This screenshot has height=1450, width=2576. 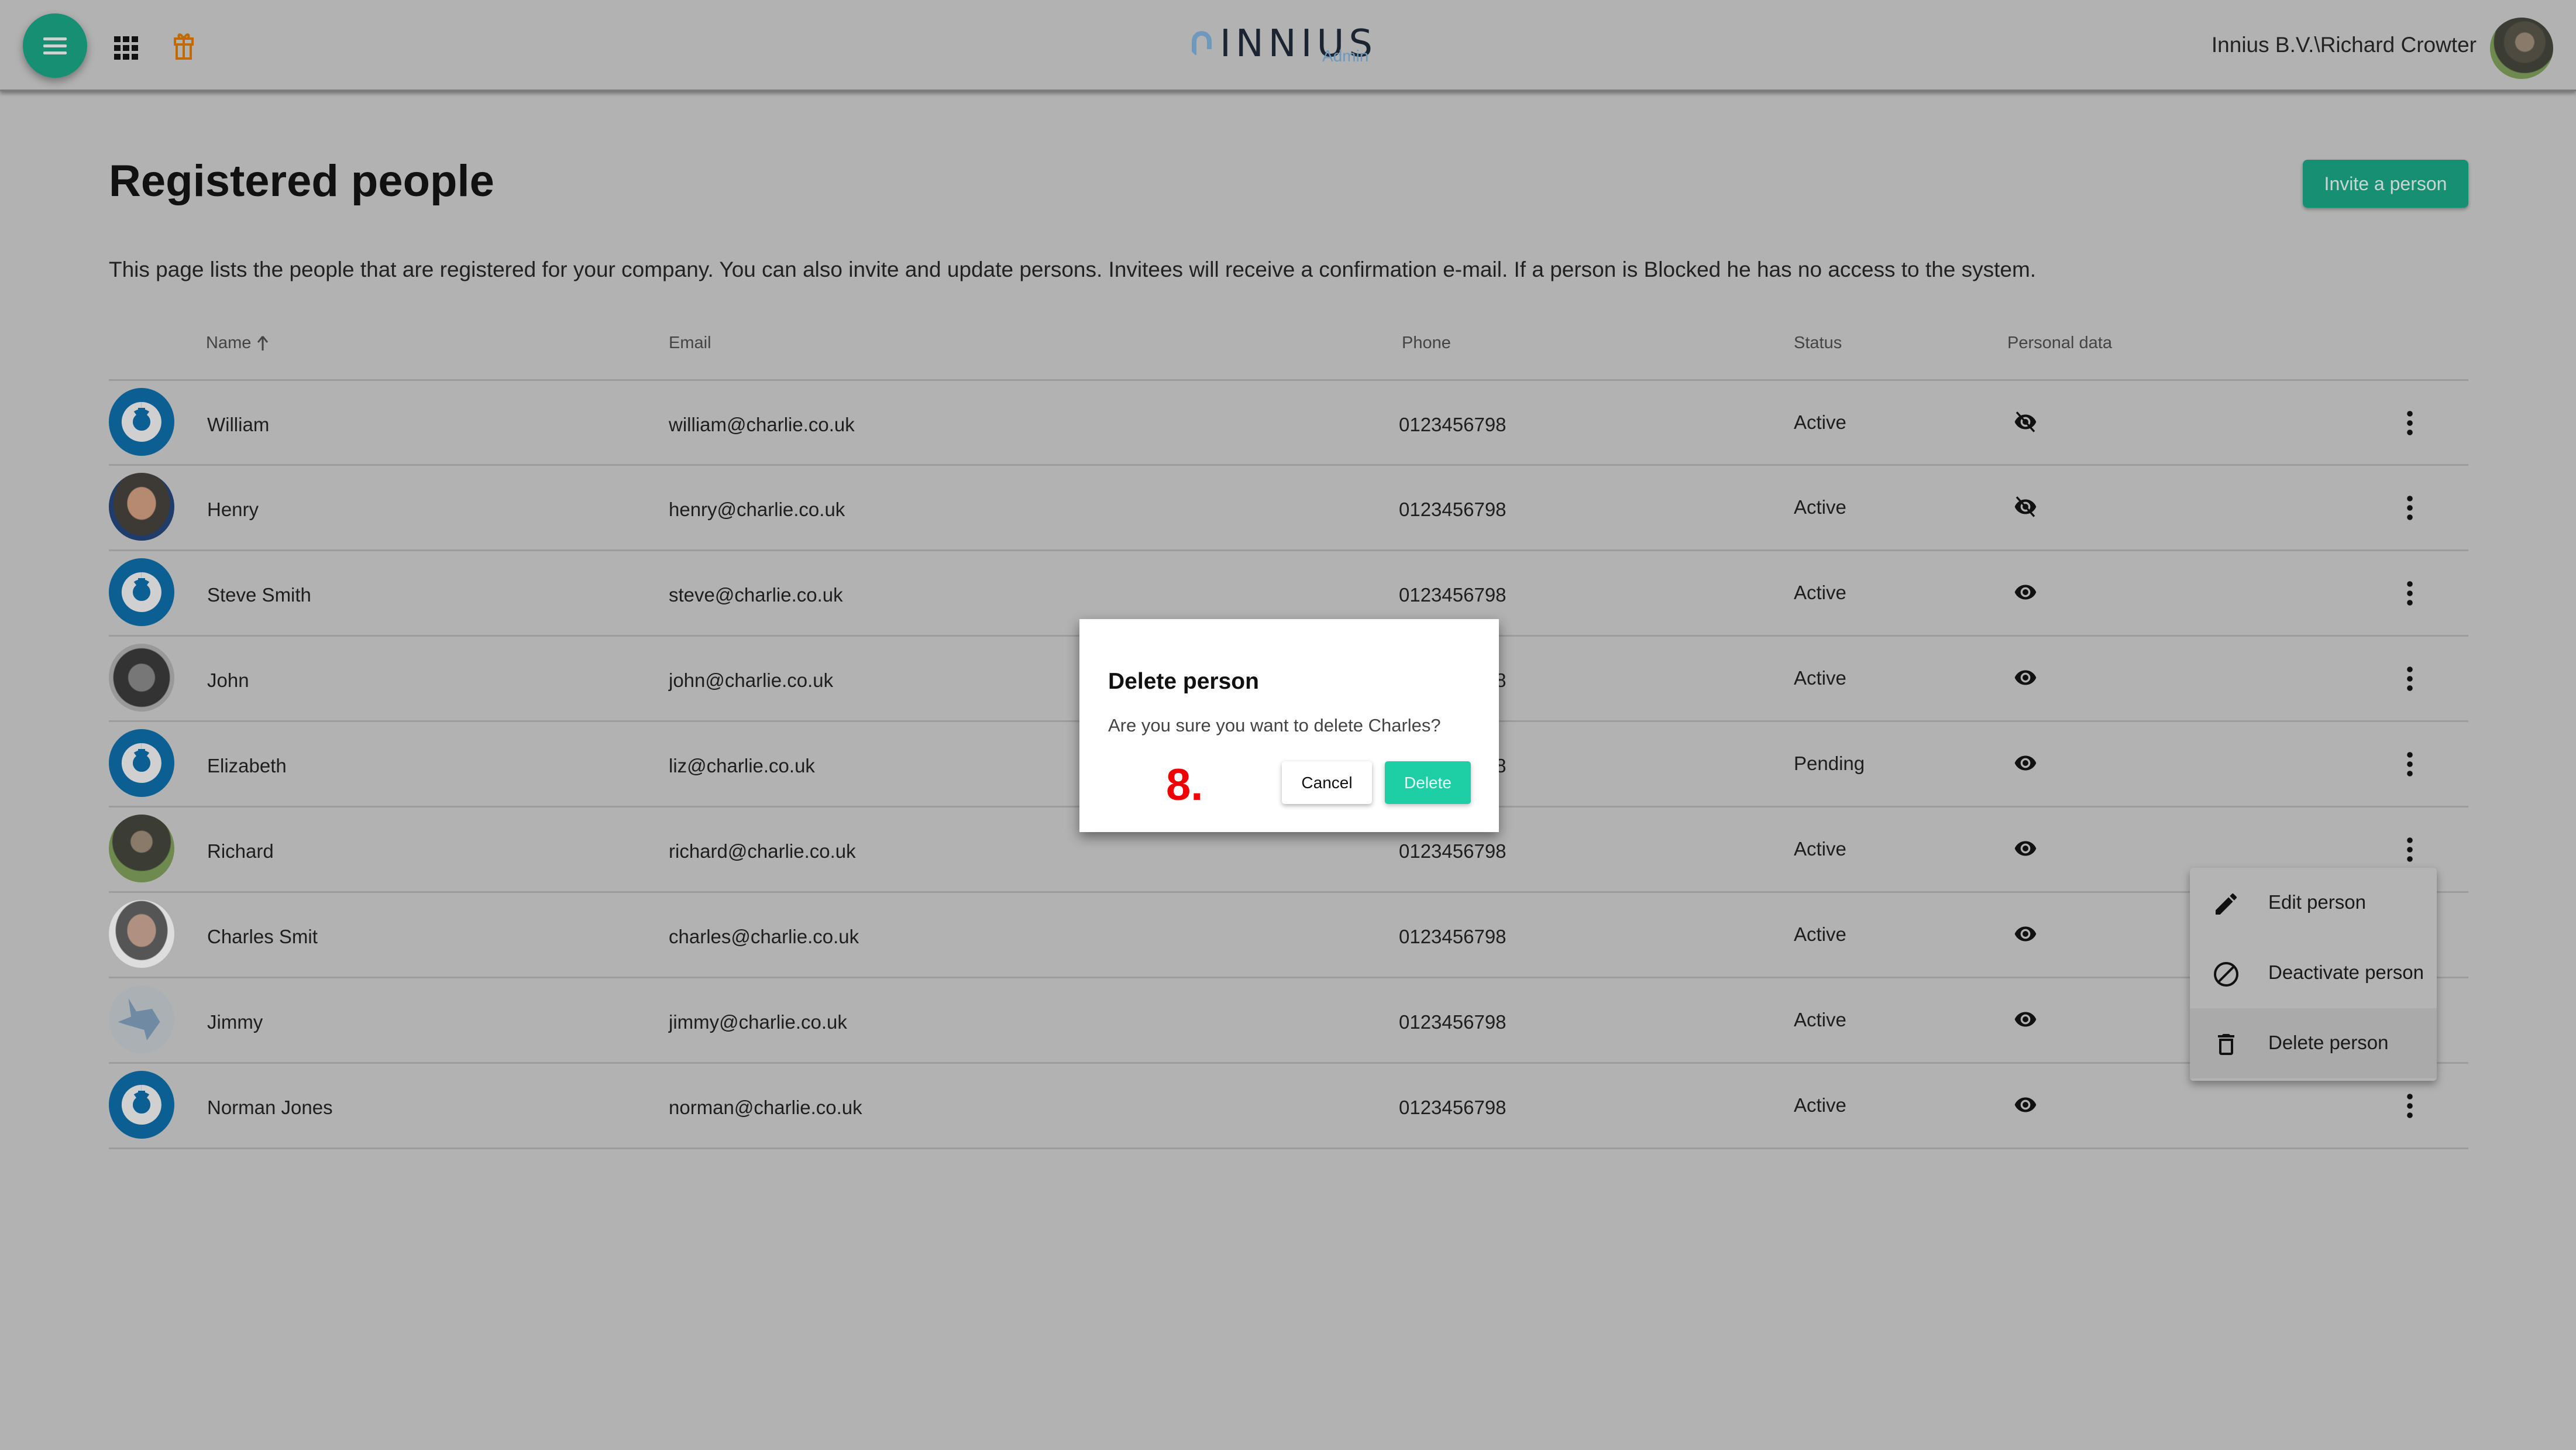 What do you see at coordinates (235, 1022) in the screenshot?
I see `person-name: Jimmy` at bounding box center [235, 1022].